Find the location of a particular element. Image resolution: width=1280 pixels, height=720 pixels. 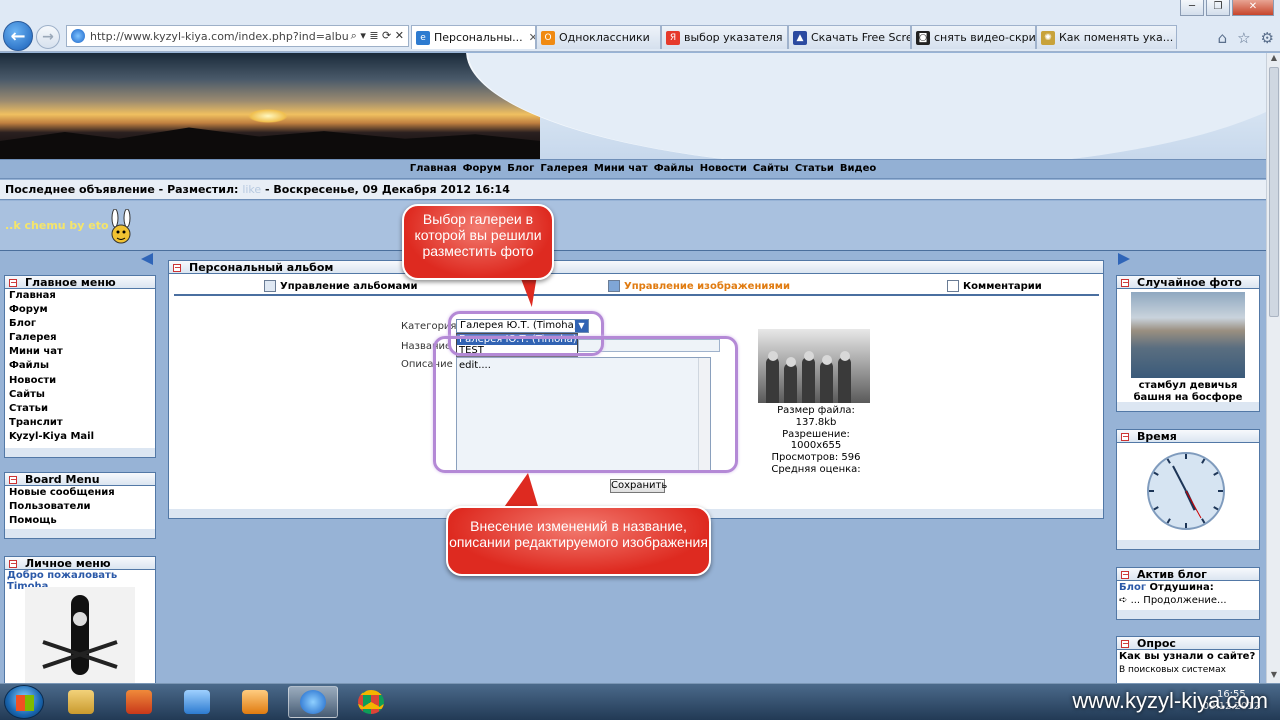

main-menu-item: Статьи is located at coordinates (80, 409).